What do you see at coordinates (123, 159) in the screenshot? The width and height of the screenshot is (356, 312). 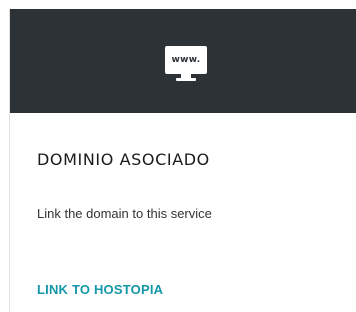 I see `card-title: DOMINIO ASOCIADO` at bounding box center [123, 159].